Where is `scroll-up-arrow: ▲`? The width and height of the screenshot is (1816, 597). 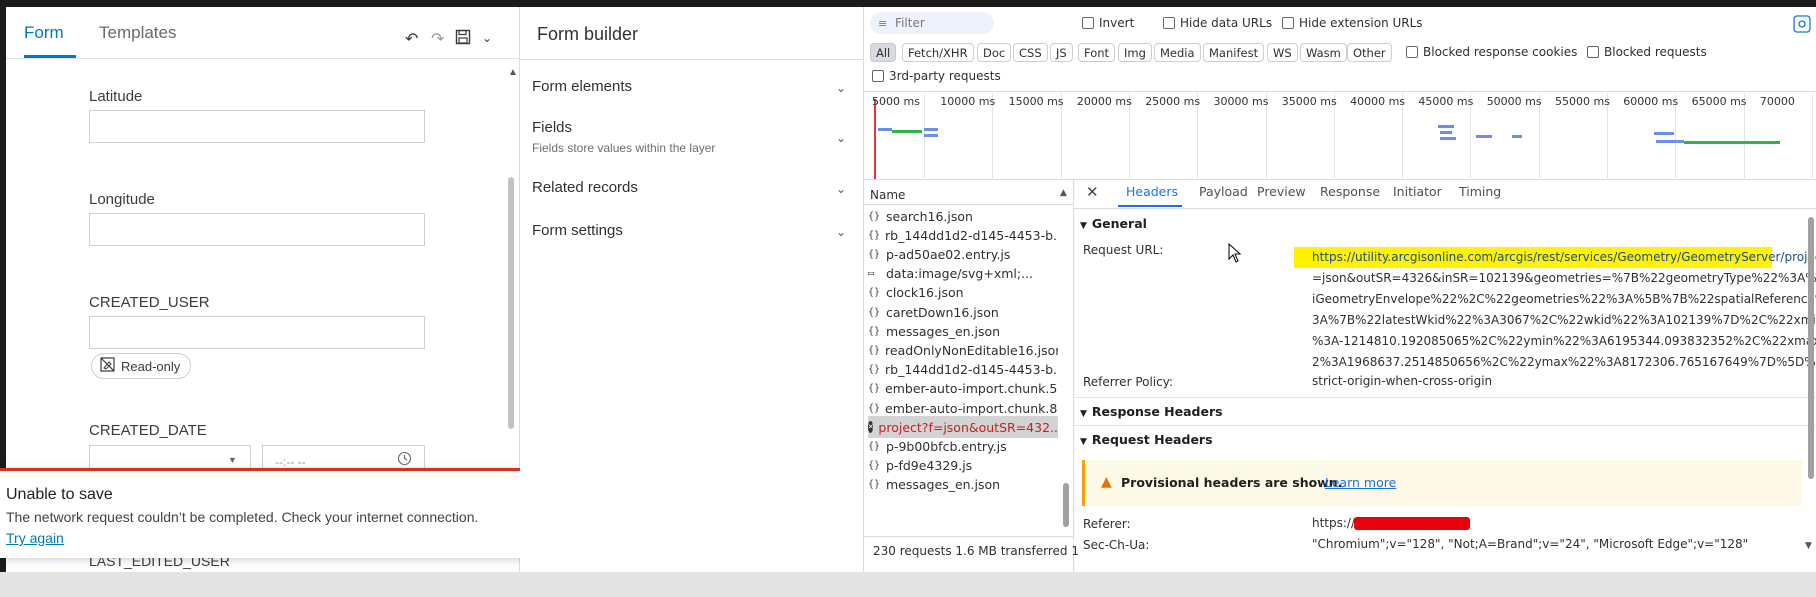 scroll-up-arrow: ▲ is located at coordinates (513, 72).